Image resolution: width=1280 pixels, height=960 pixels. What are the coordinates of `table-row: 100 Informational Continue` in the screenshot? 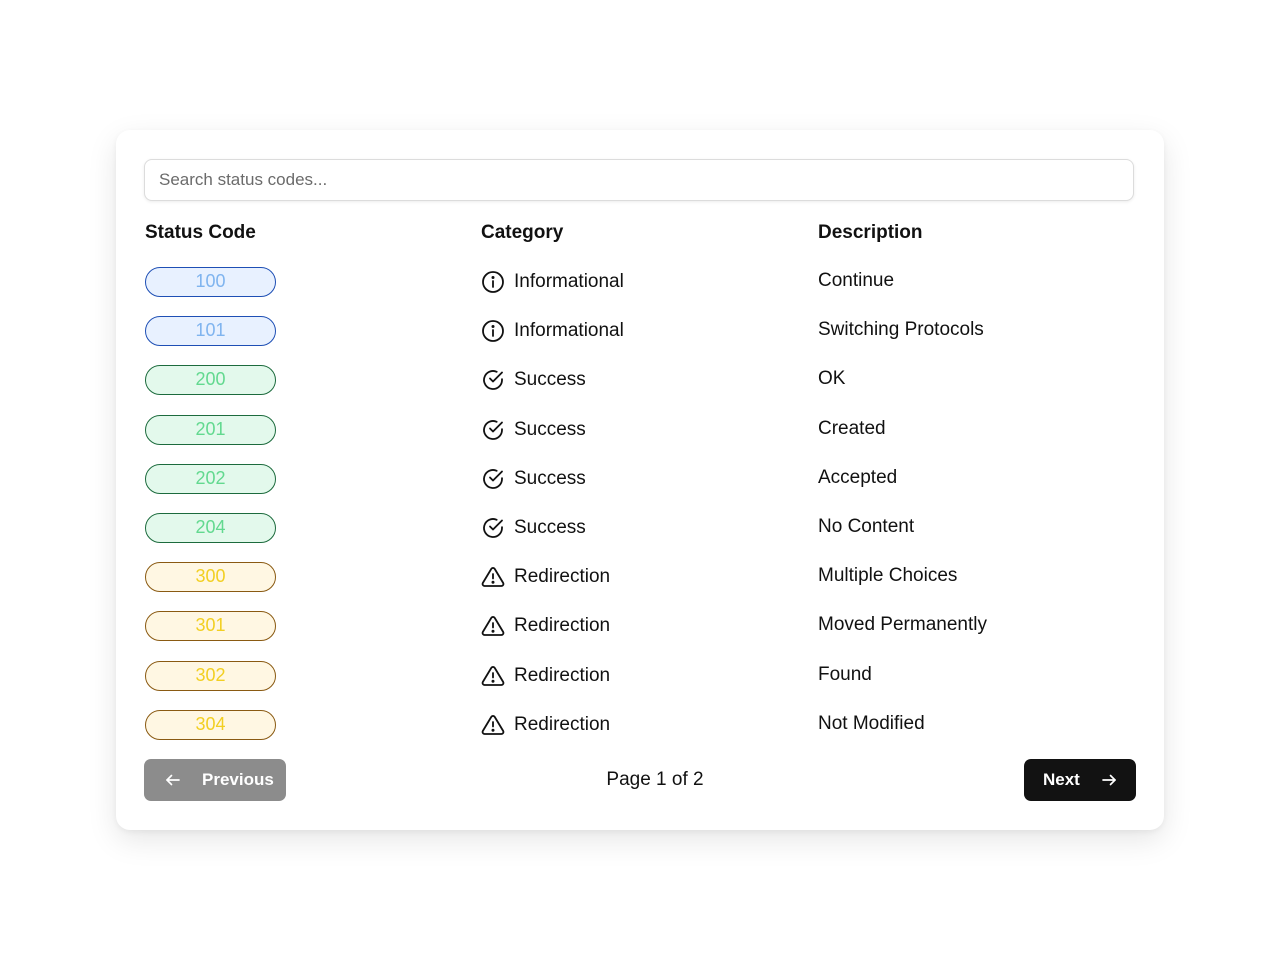 It's located at (640, 291).